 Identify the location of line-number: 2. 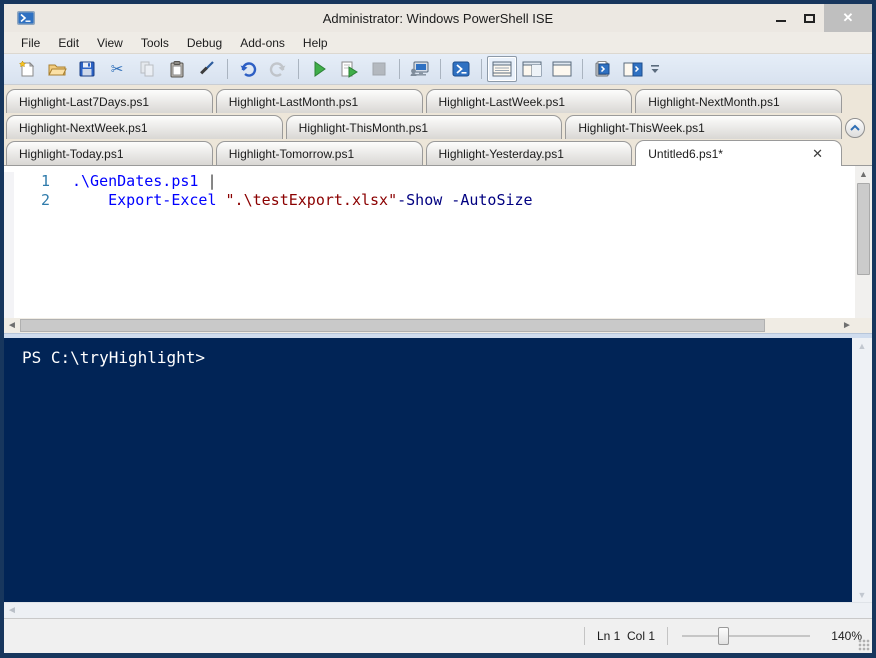
(45, 200).